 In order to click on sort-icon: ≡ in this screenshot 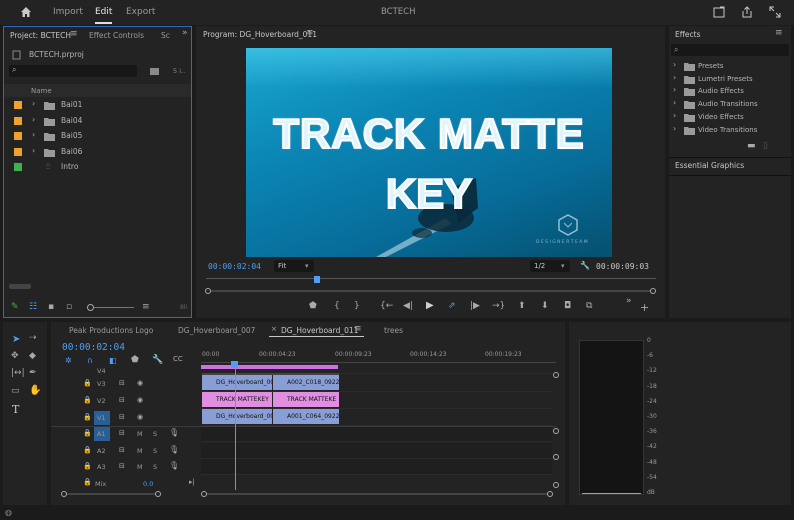, I will do `click(146, 307)`.